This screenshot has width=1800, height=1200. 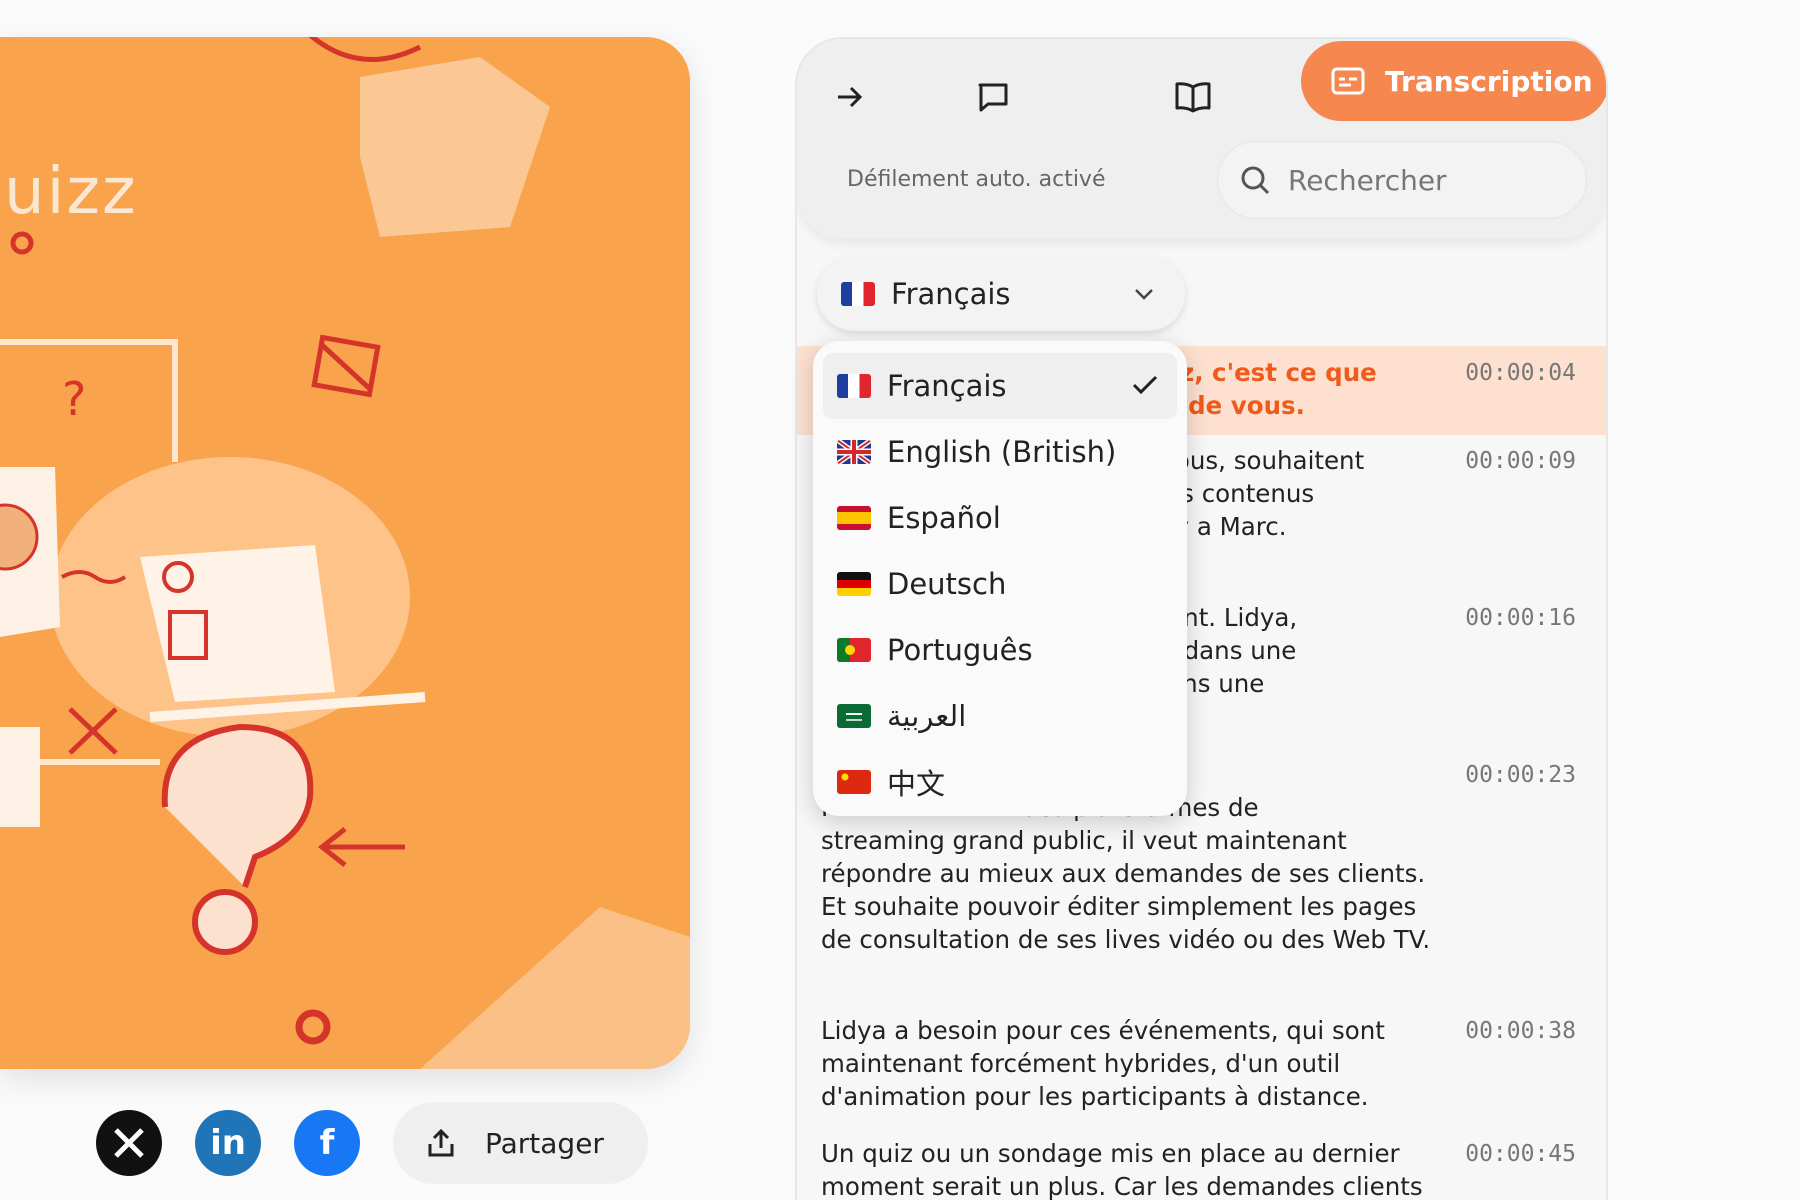 What do you see at coordinates (854, 716) in the screenshot?
I see `saudi-flag-icon` at bounding box center [854, 716].